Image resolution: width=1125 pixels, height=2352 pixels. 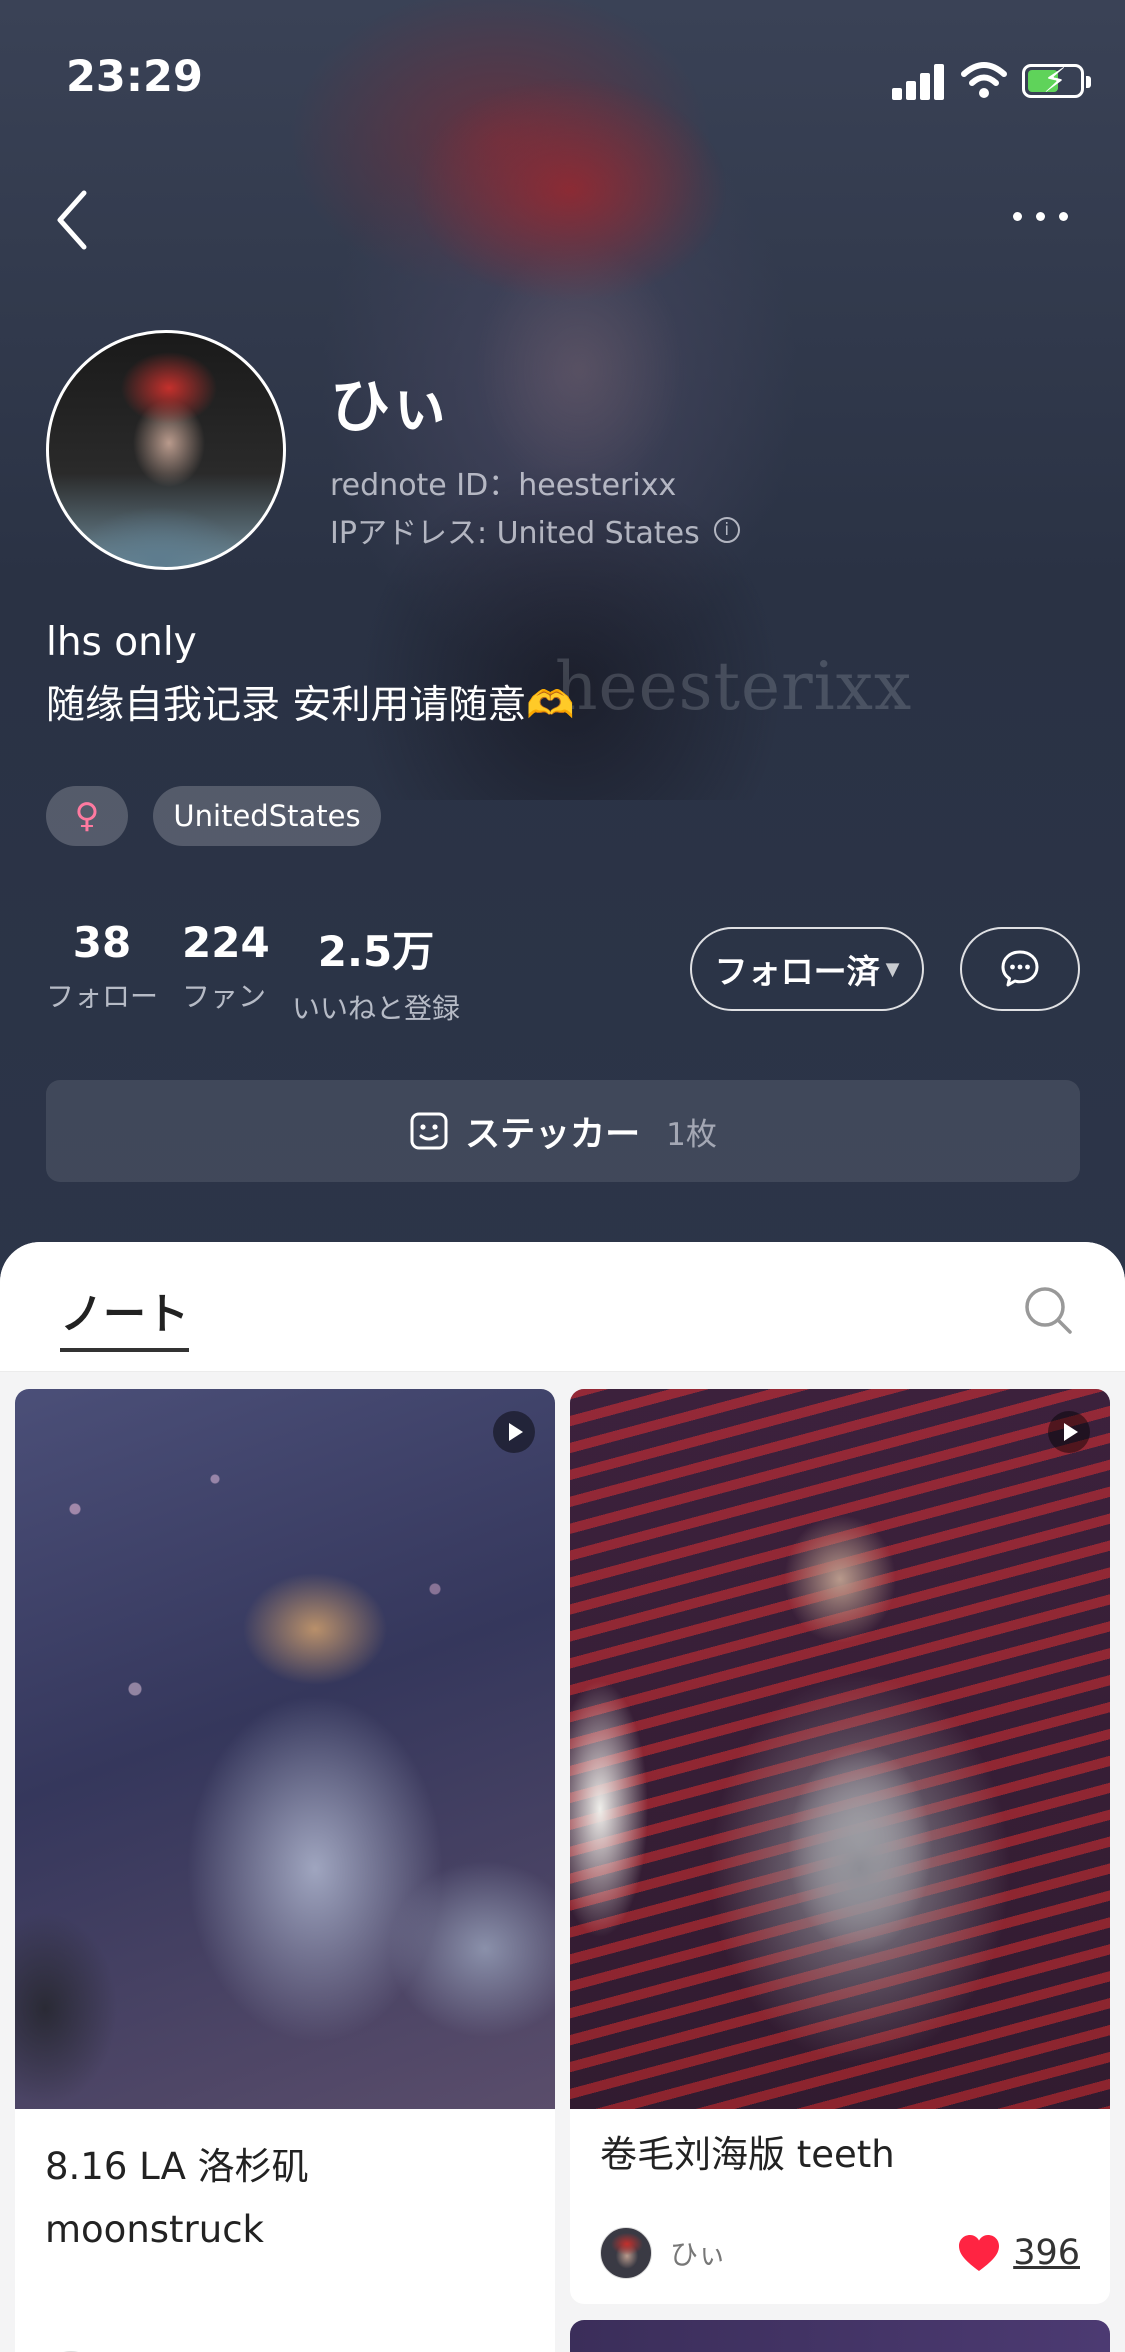 What do you see at coordinates (226, 942) in the screenshot?
I see `stat-fans-value: 224` at bounding box center [226, 942].